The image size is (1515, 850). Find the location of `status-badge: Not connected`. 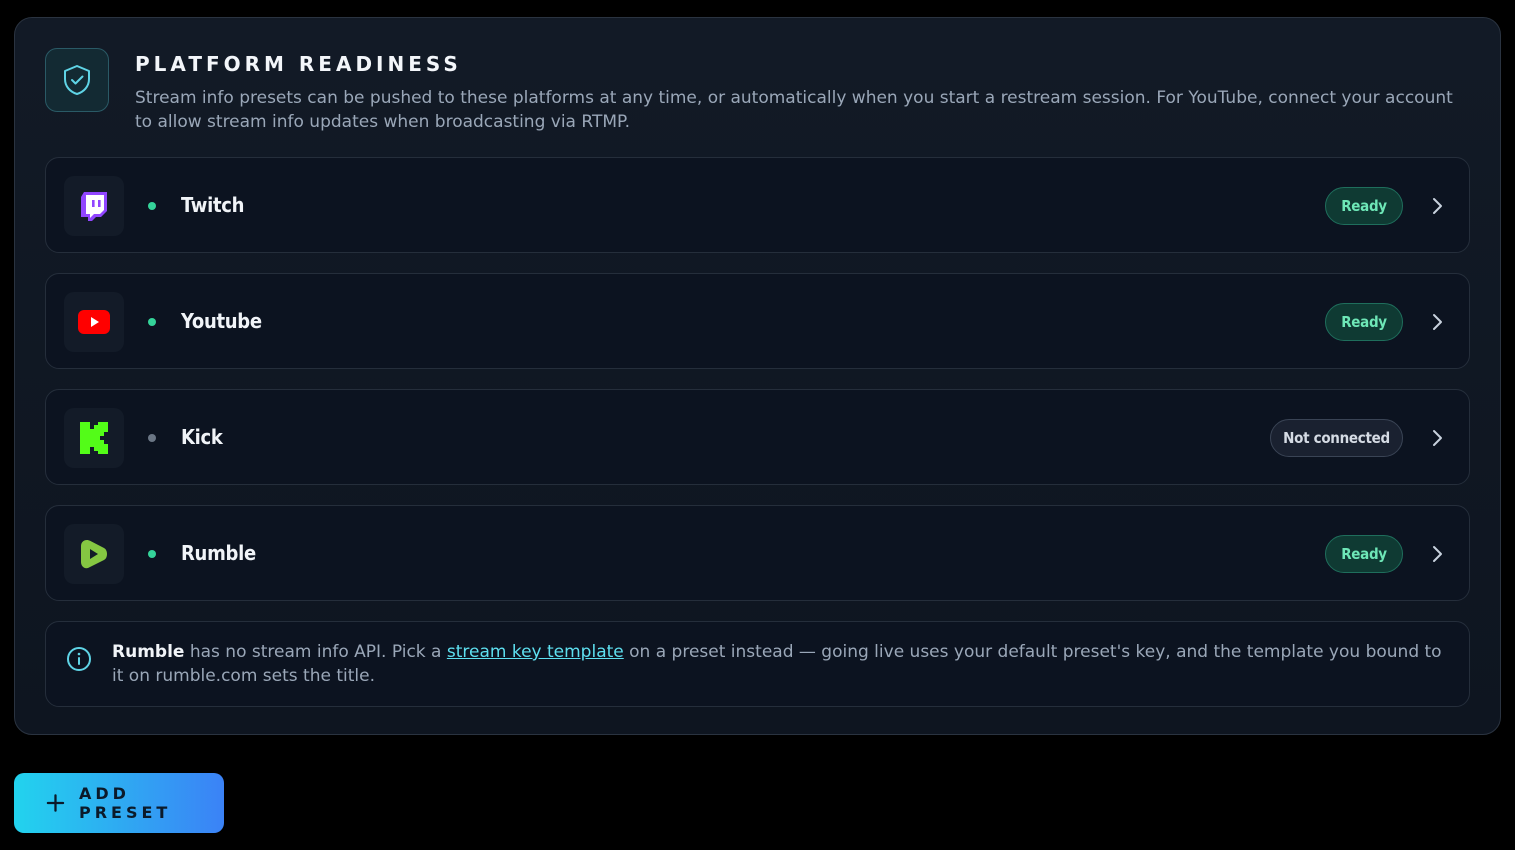

status-badge: Not connected is located at coordinates (1336, 438).